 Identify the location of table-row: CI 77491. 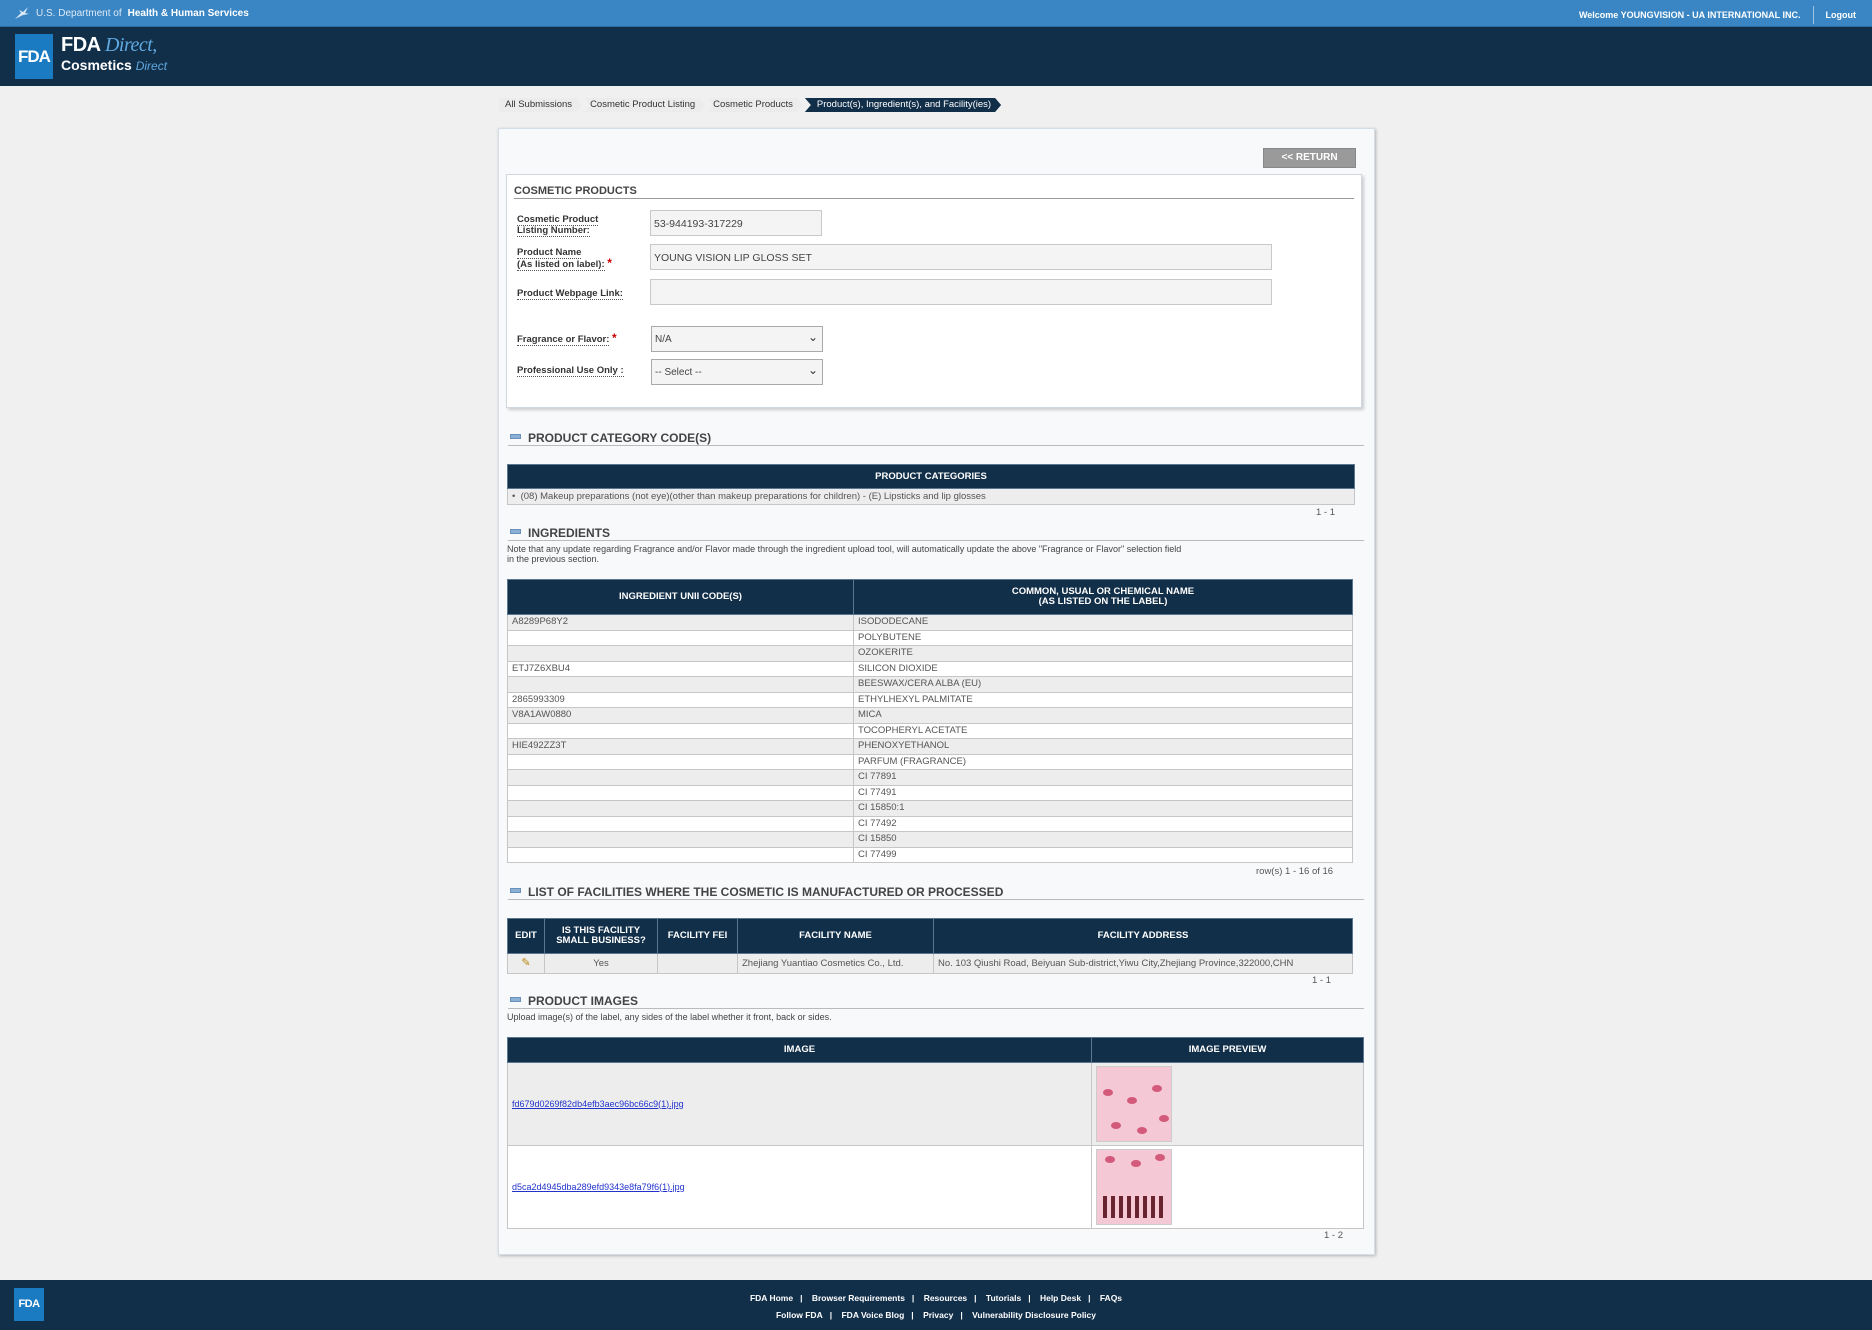
(930, 792).